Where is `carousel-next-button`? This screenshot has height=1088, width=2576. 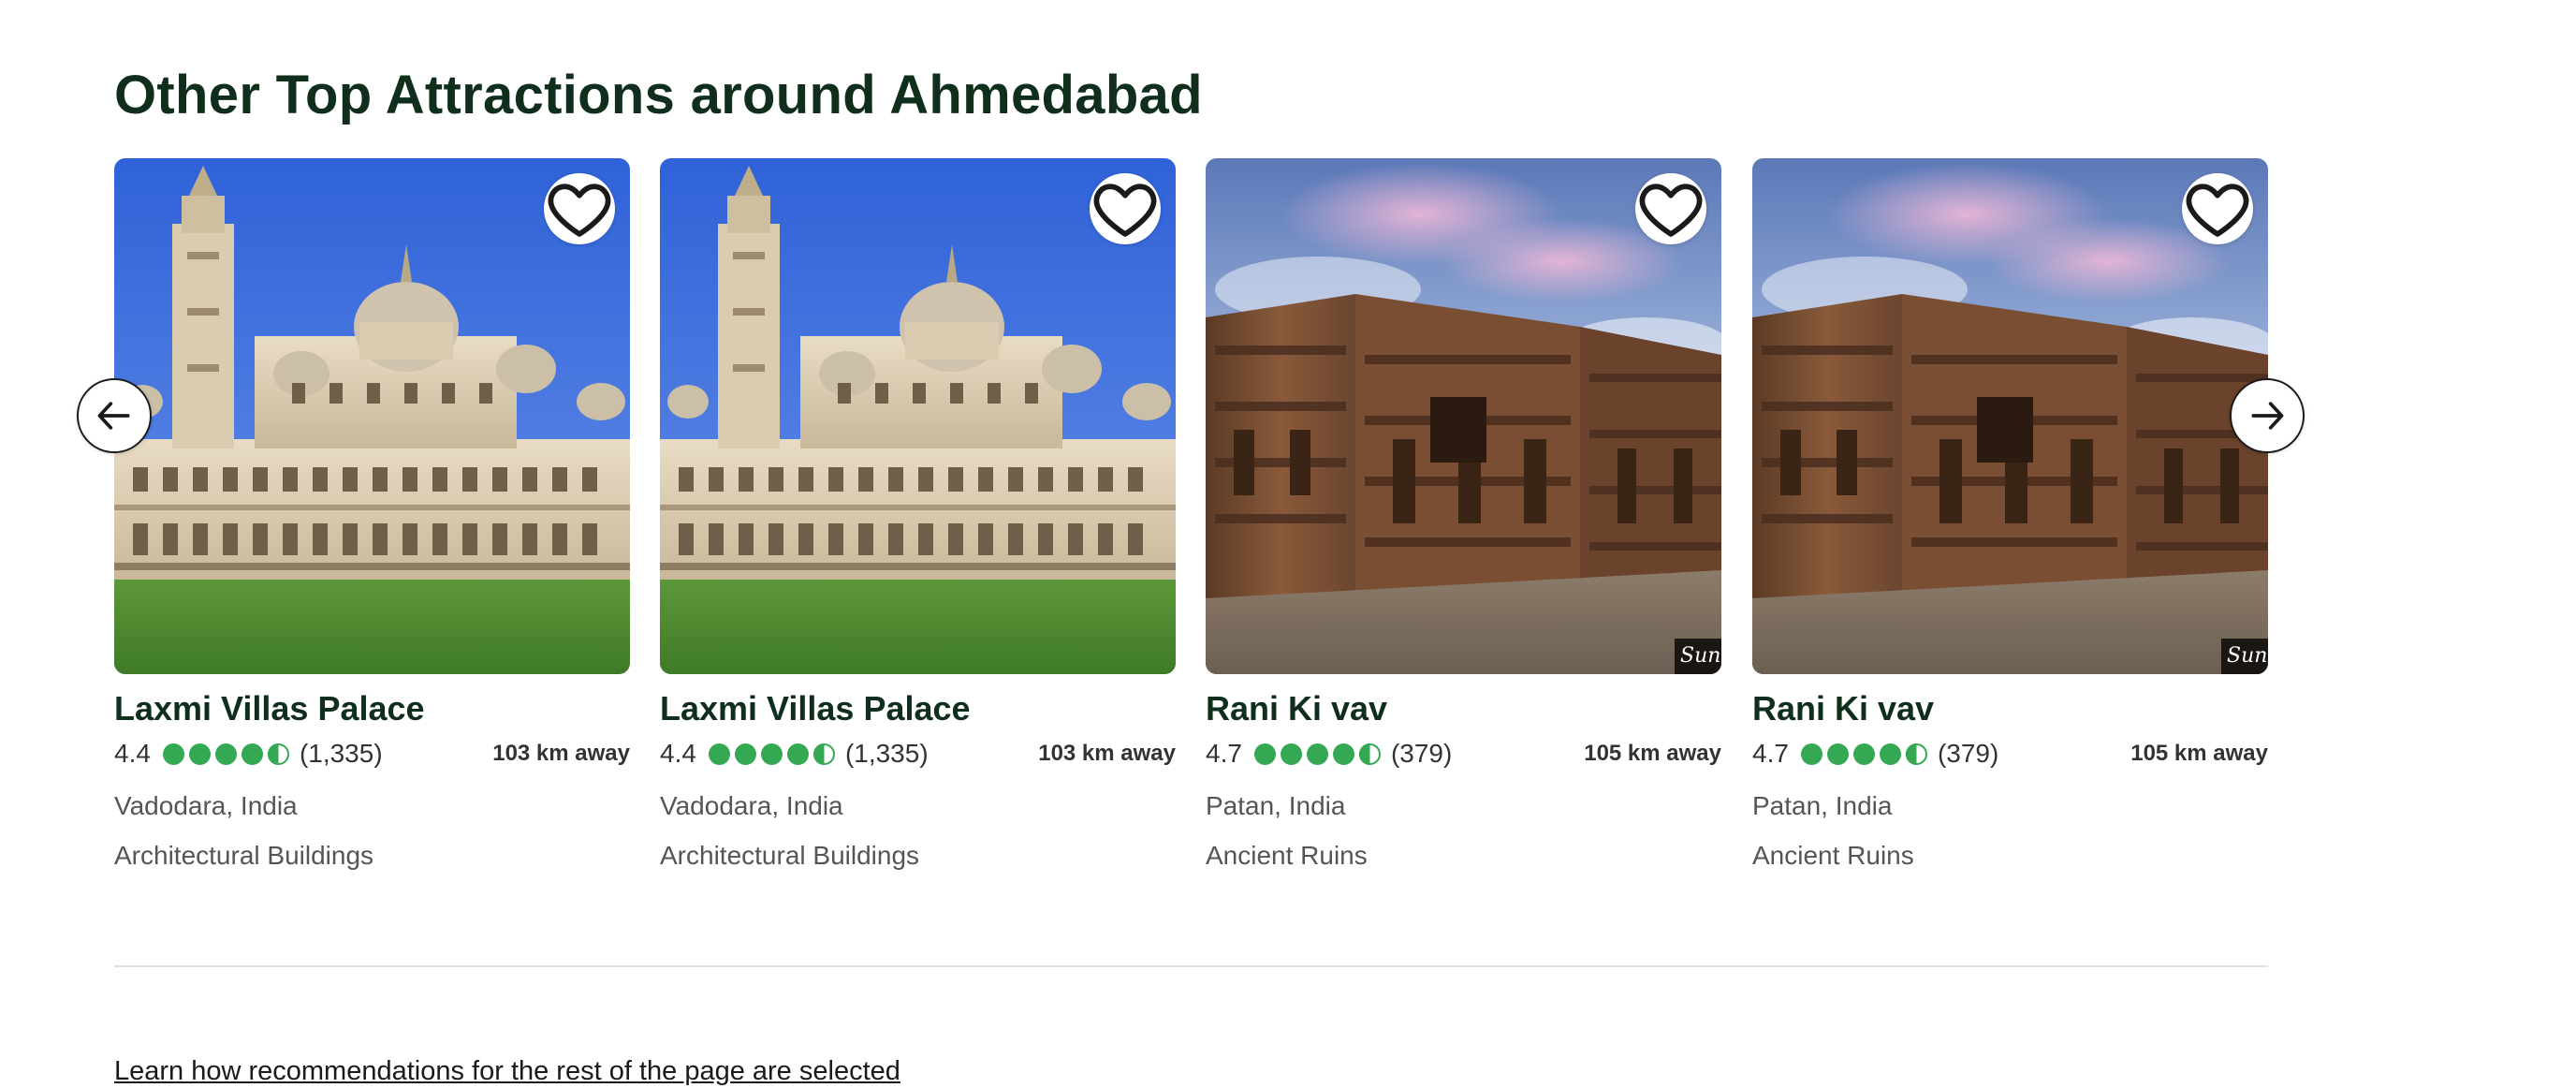 carousel-next-button is located at coordinates (2267, 415).